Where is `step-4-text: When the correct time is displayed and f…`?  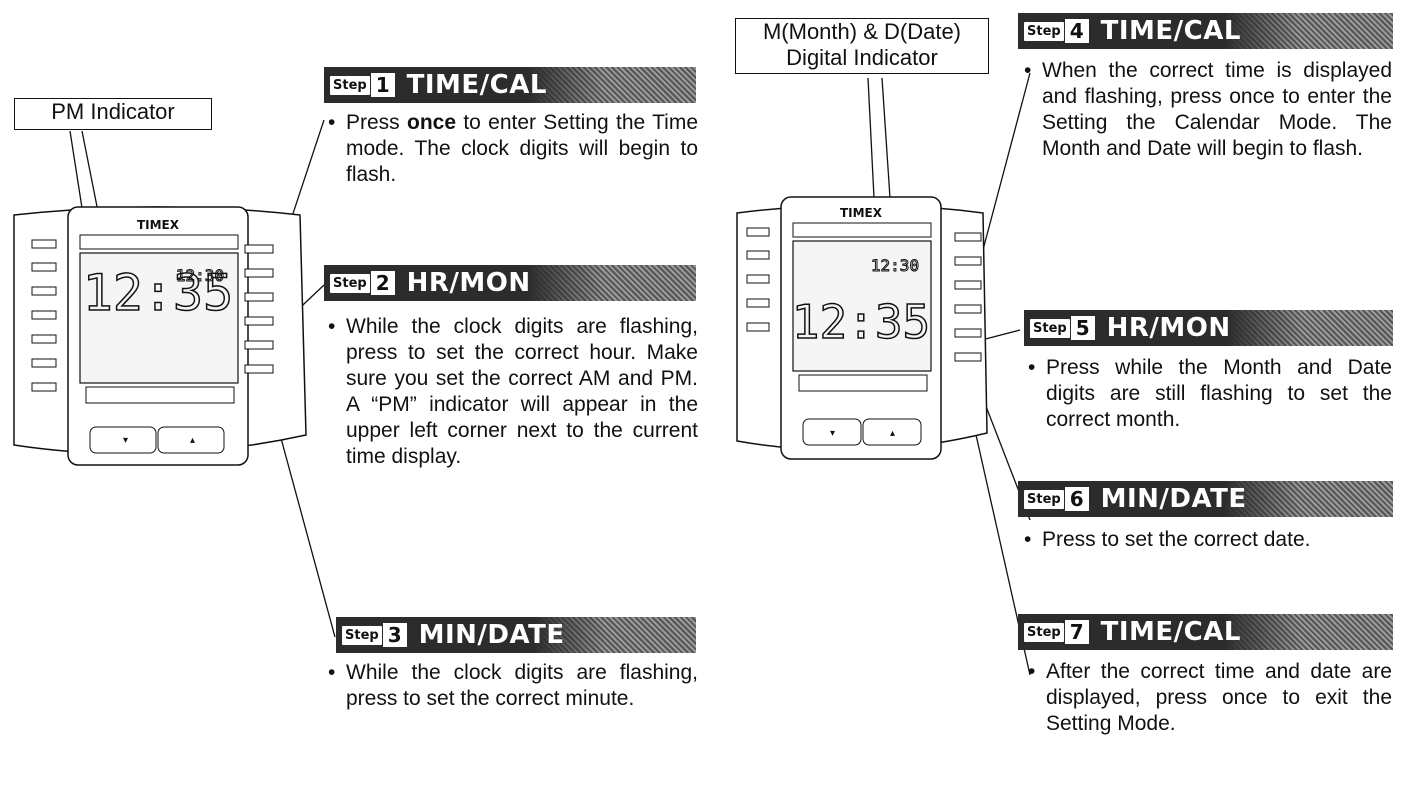
step-4-text: When the correct time is displayed and f… is located at coordinates (1217, 109).